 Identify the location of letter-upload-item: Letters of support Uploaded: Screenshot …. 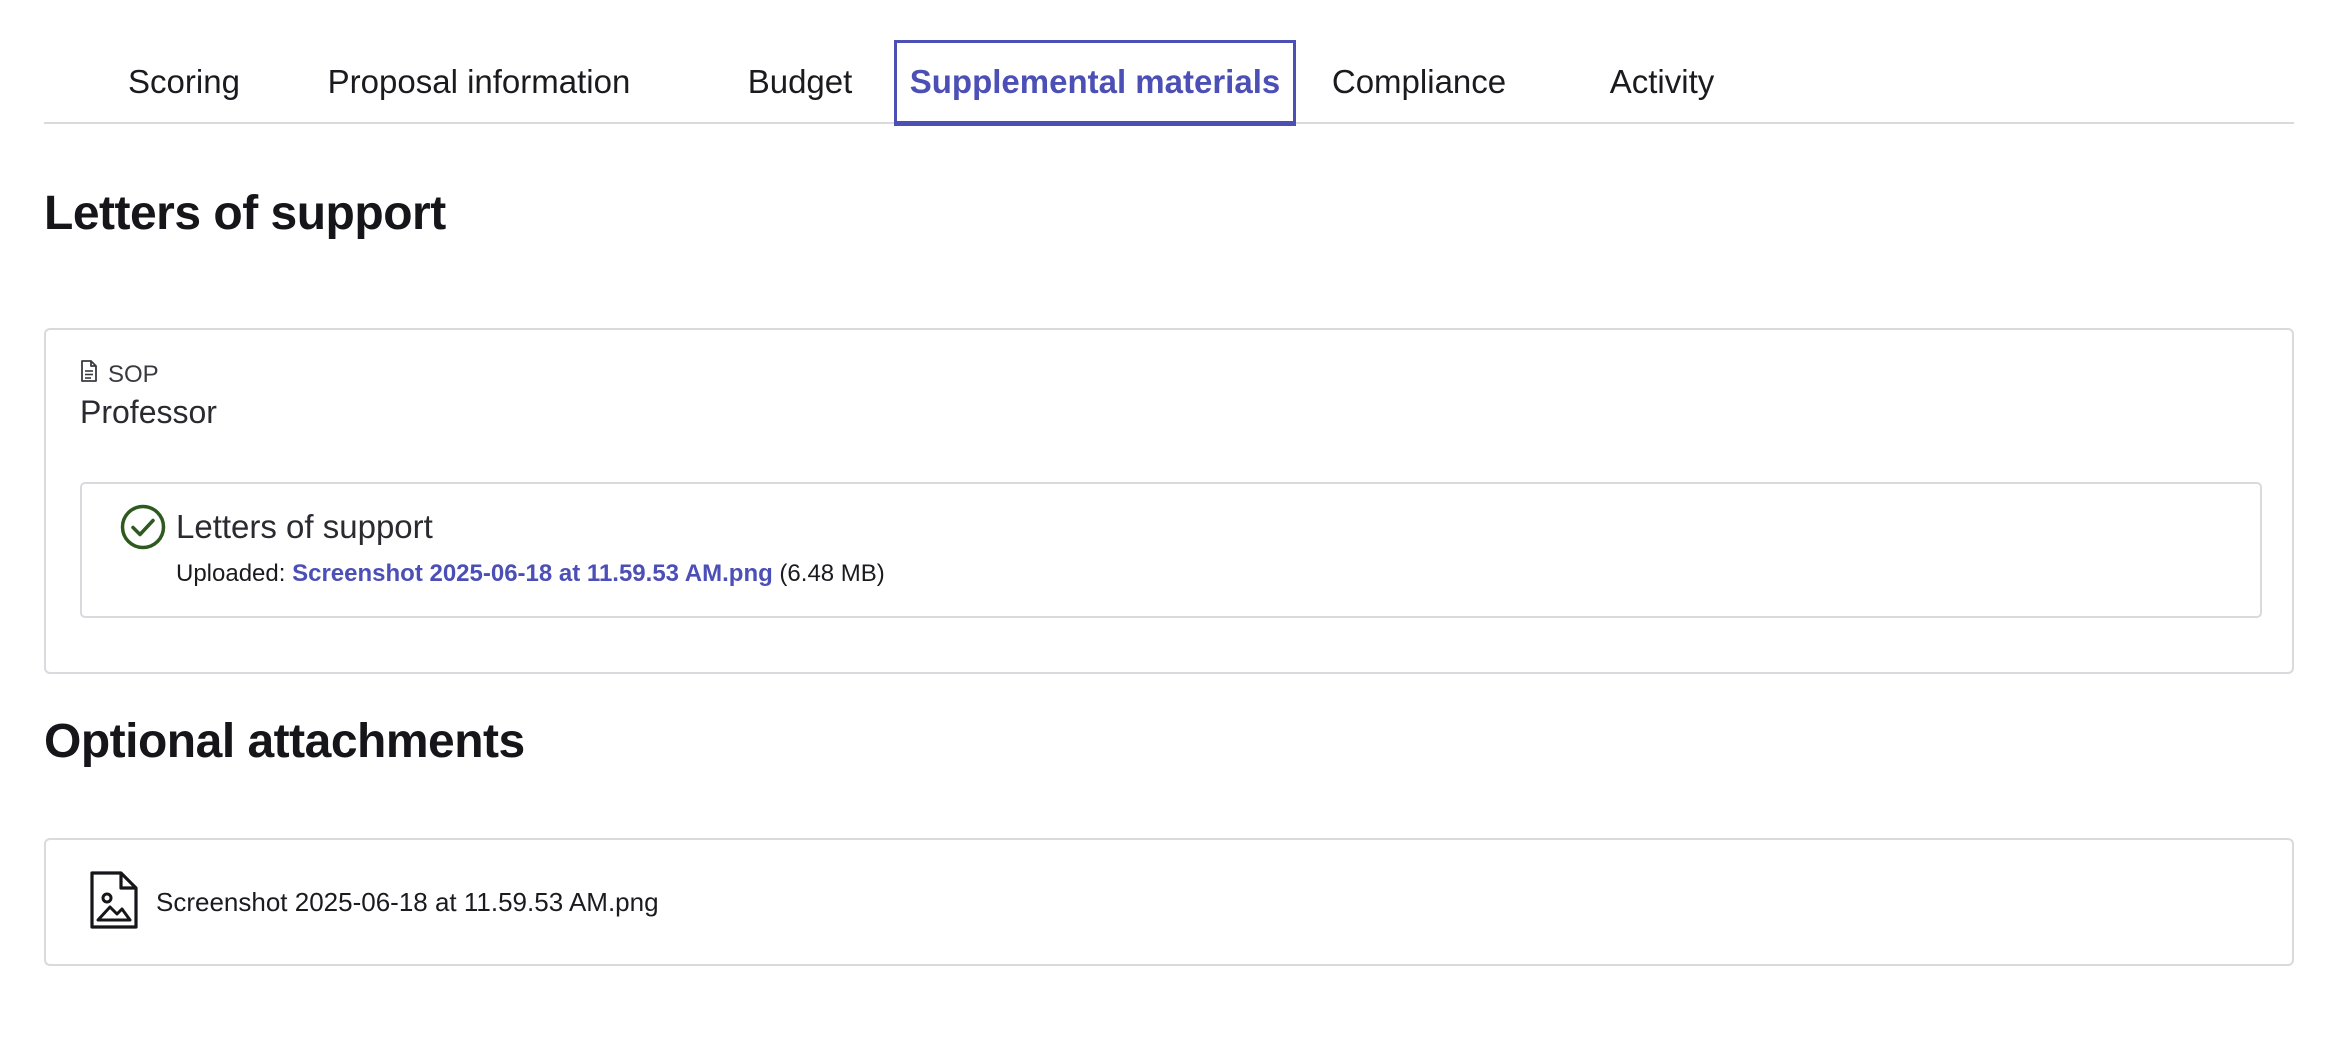
(1171, 550).